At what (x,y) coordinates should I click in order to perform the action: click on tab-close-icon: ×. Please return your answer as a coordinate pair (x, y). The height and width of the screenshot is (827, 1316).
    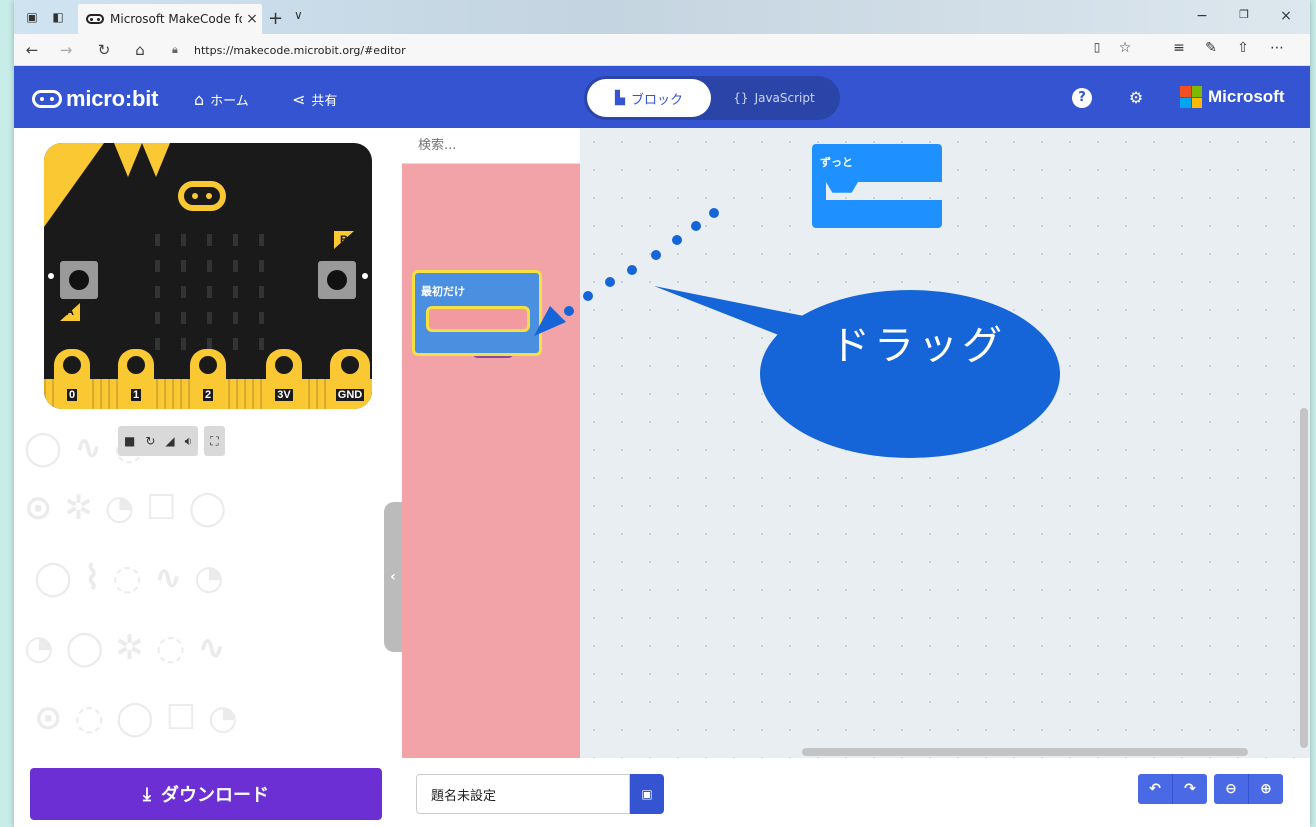
    Looking at the image, I should click on (252, 19).